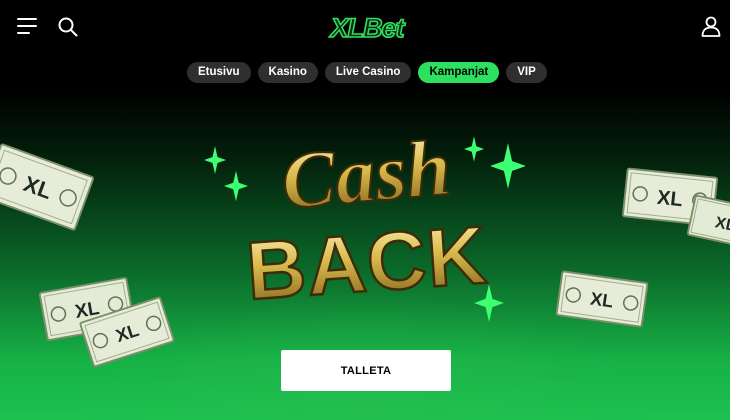 This screenshot has height=420, width=730. I want to click on money-bill-right-edge: XL, so click(708, 221).